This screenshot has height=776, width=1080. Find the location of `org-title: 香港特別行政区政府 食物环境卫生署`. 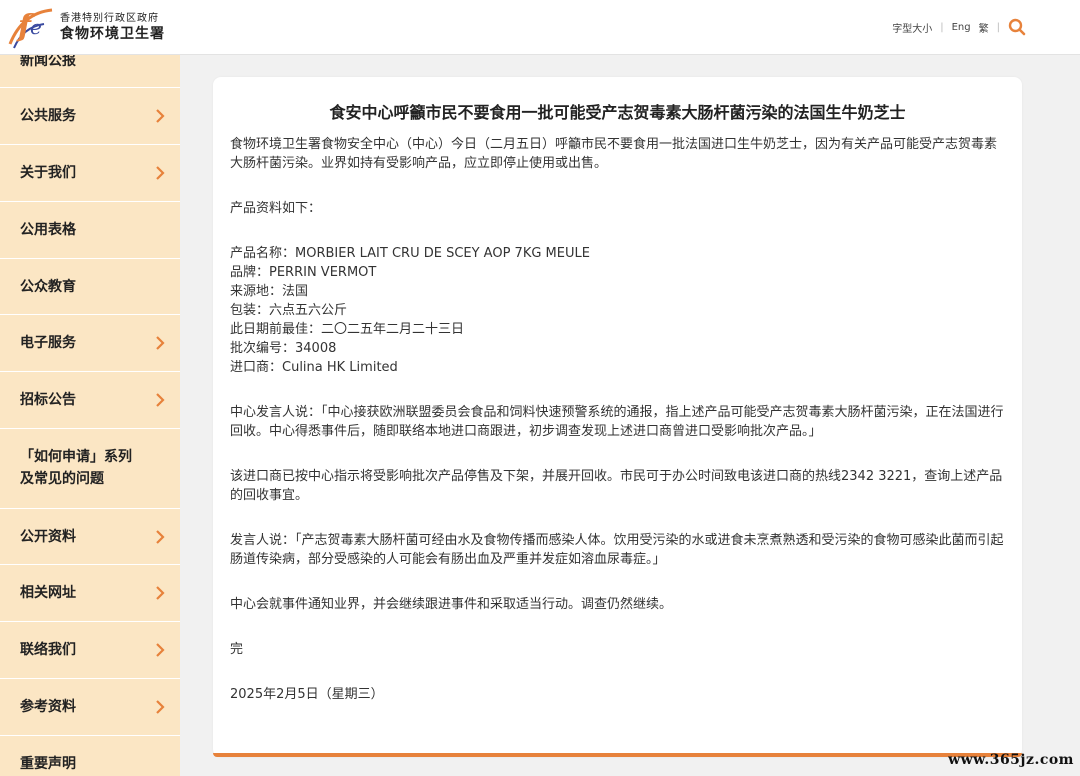

org-title: 香港特別行政区政府 食物环境卫生署 is located at coordinates (112, 28).